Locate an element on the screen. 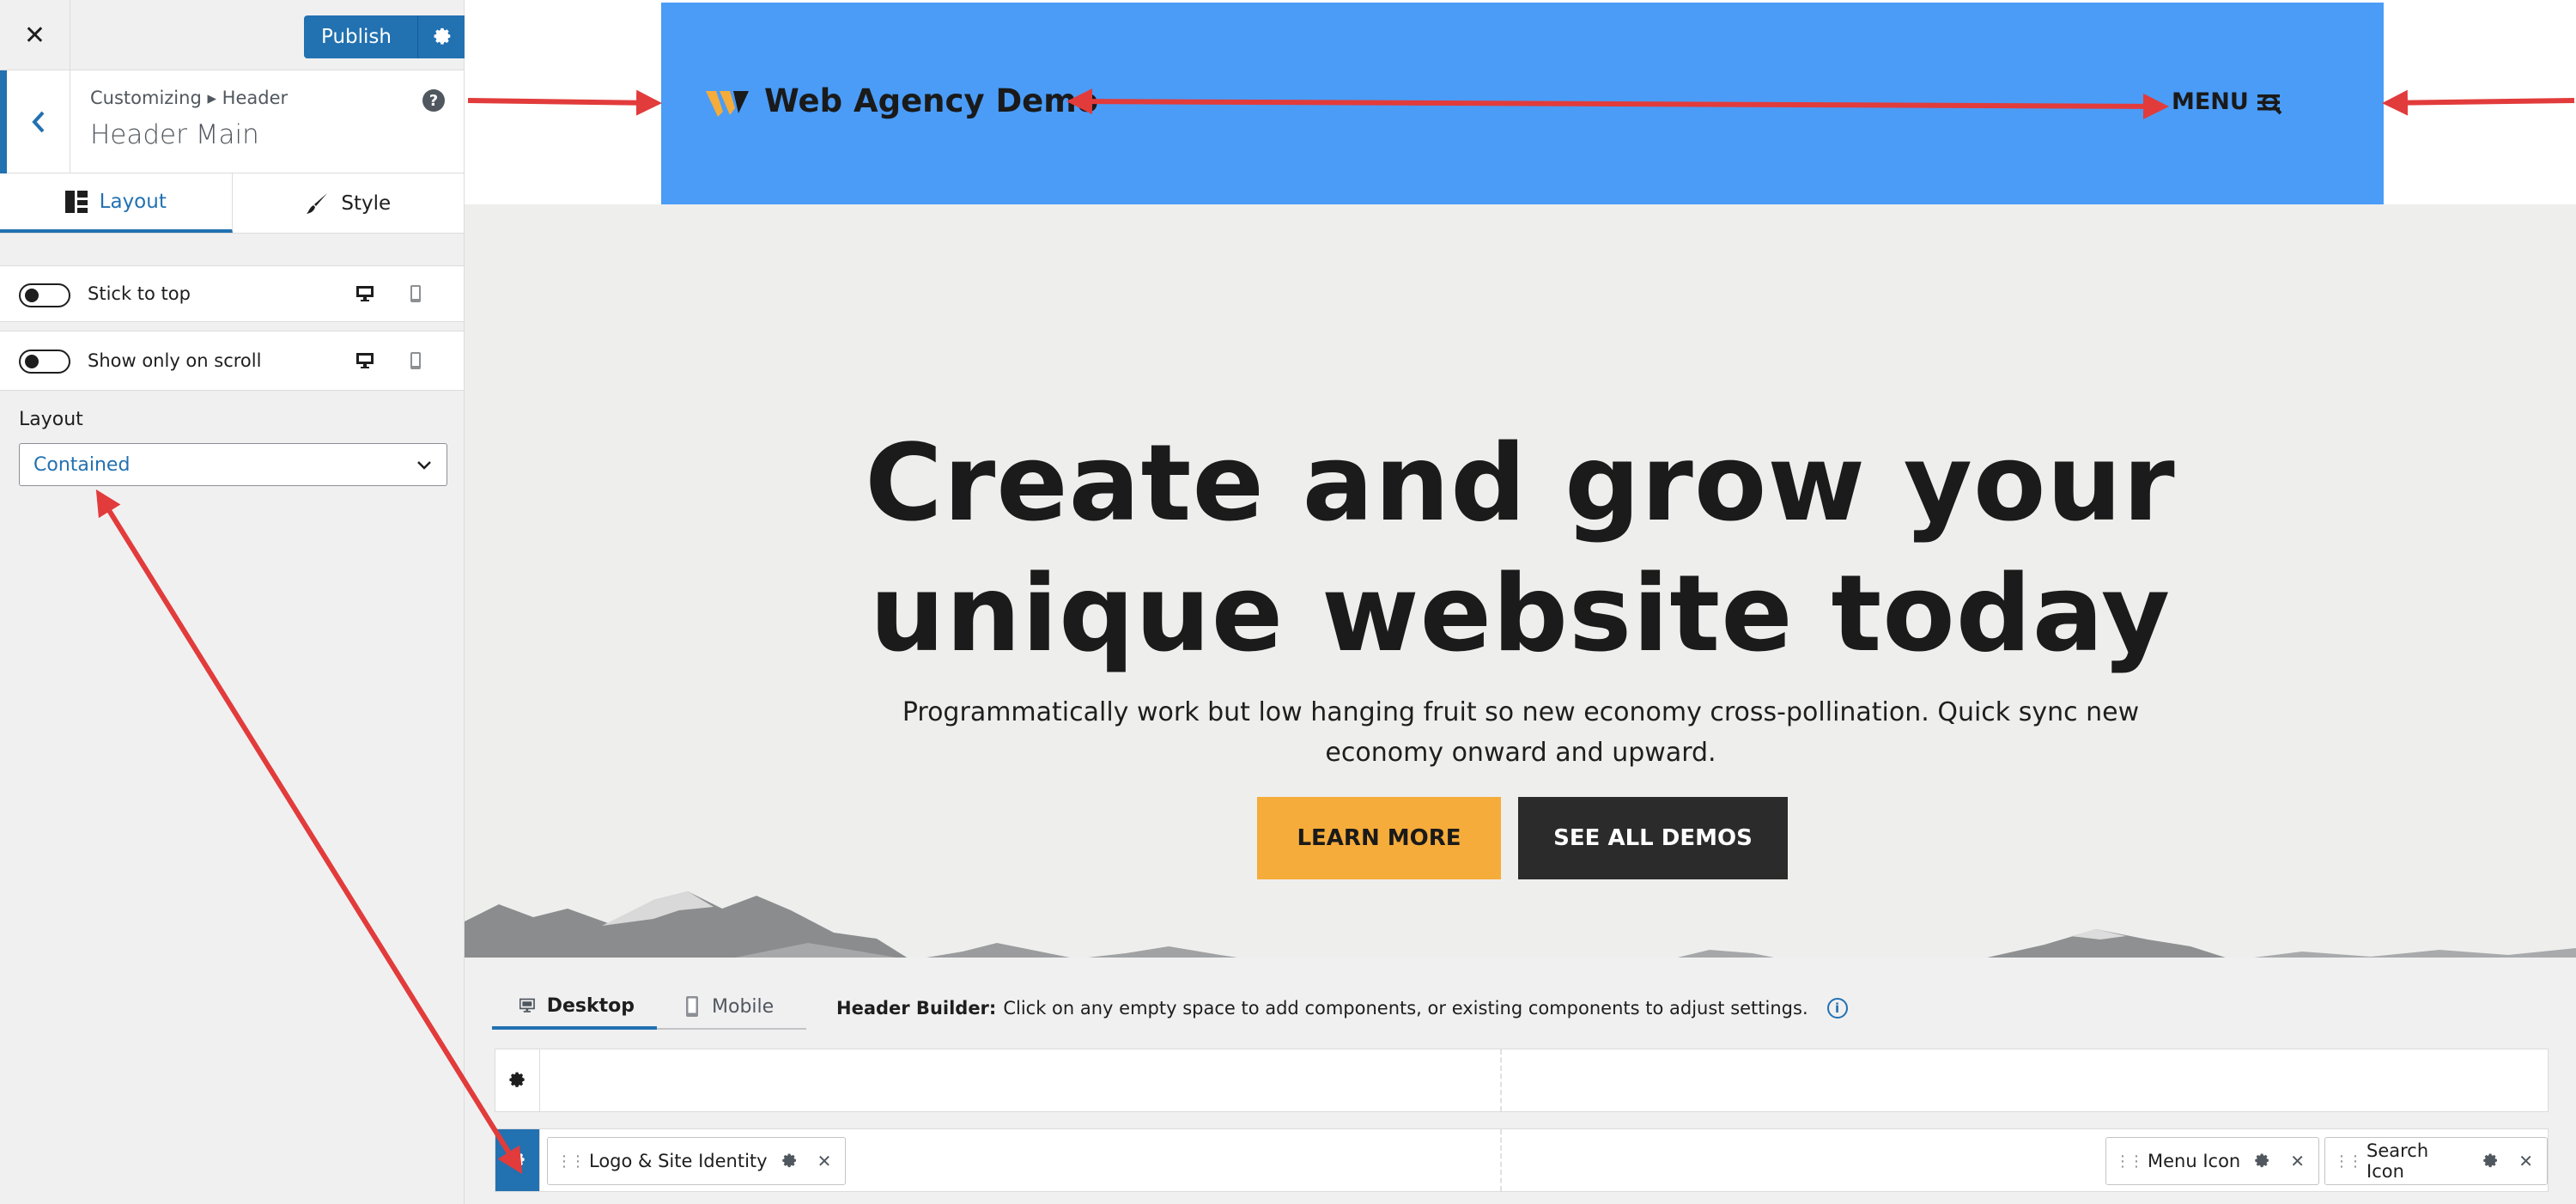  tab-layout-label: Layout is located at coordinates (133, 201).